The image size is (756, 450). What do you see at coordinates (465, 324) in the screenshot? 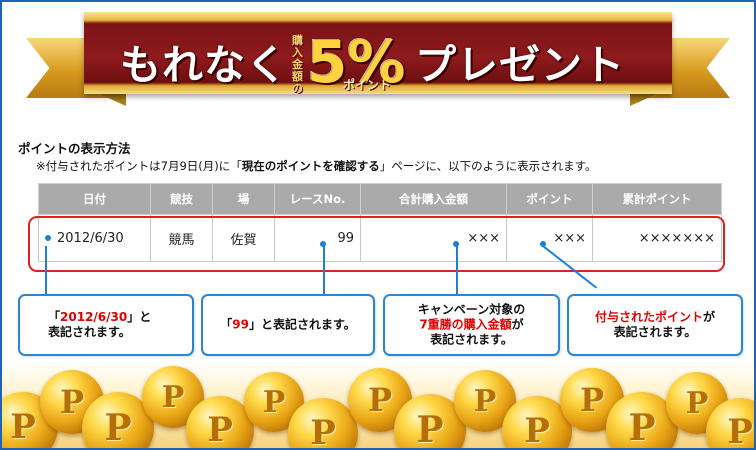
I see `callout-amount-highlight: 7重勝の購入金額` at bounding box center [465, 324].